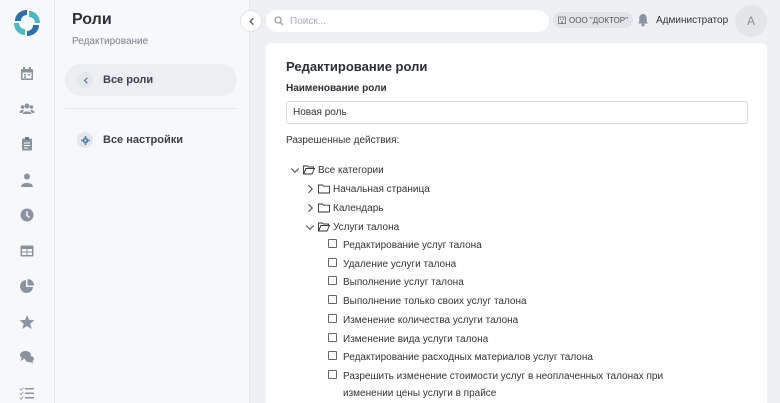 This screenshot has width=780, height=403. What do you see at coordinates (279, 21) in the screenshot?
I see `search-icon` at bounding box center [279, 21].